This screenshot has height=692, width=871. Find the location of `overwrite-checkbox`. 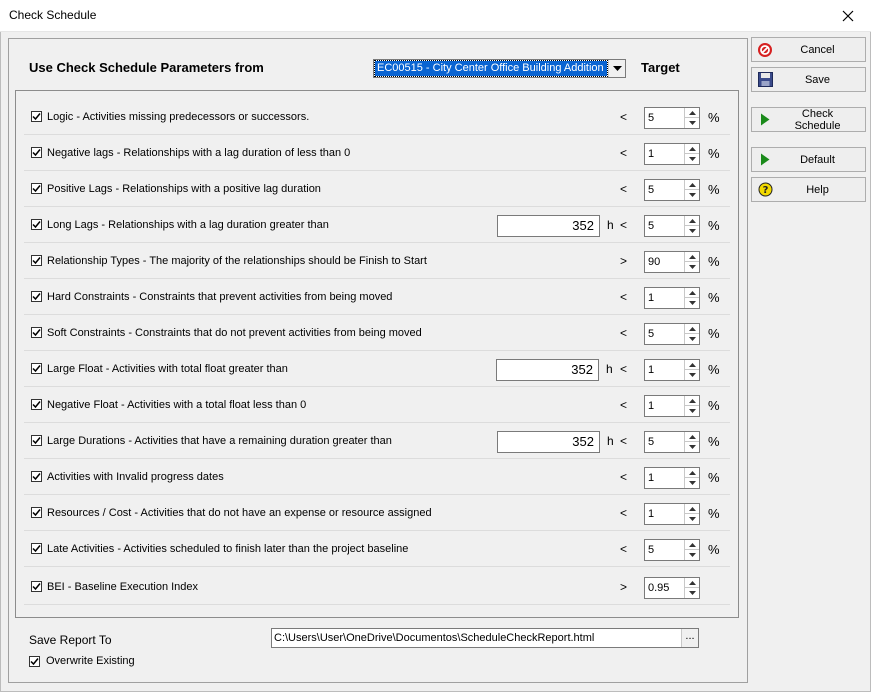

overwrite-checkbox is located at coordinates (34, 661).